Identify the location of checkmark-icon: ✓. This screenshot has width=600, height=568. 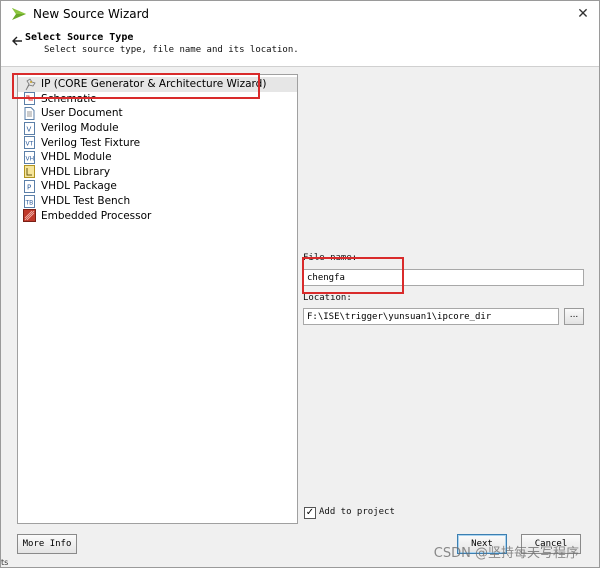
(310, 512).